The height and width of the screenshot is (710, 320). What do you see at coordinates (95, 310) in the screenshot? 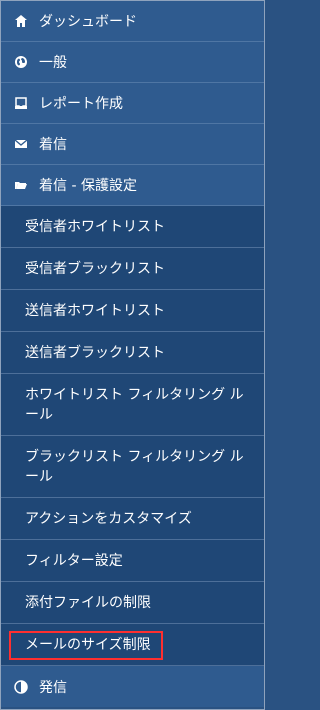
I see `submenu-label-sender-whitelist: 送信者ホワイトリスト` at bounding box center [95, 310].